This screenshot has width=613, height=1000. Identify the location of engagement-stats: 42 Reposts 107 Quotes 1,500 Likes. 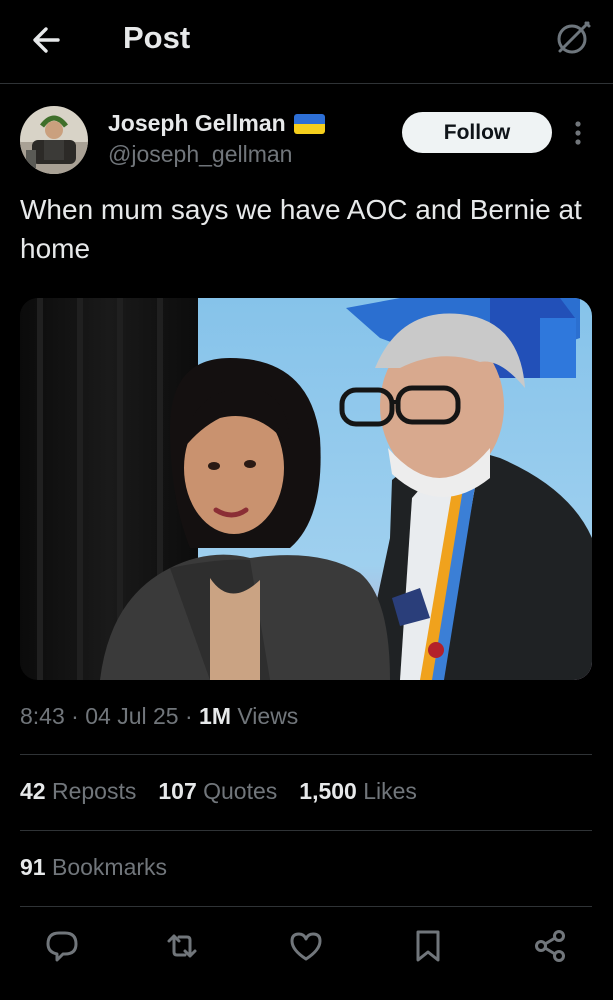
(218, 791).